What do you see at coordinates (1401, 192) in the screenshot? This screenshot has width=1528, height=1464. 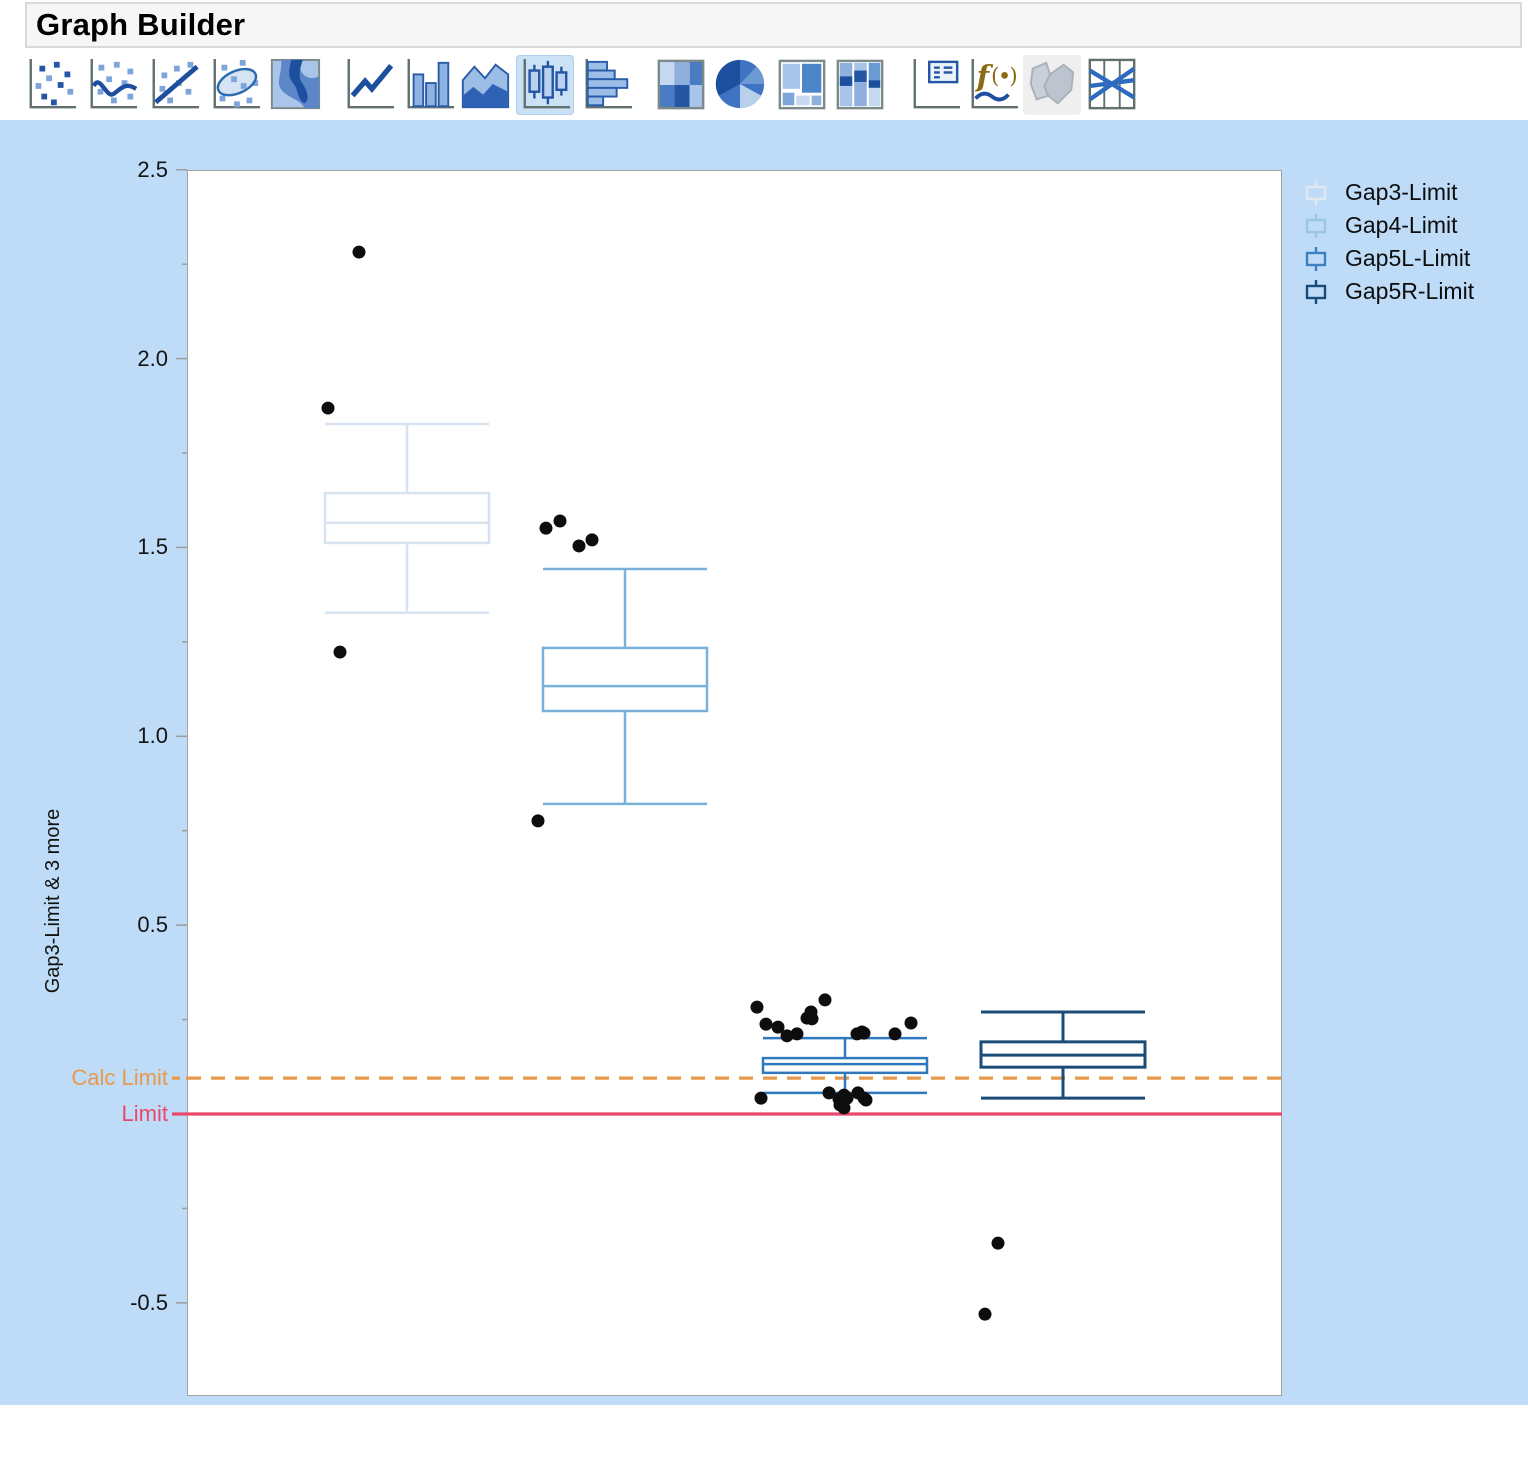 I see `legend-item-label: Gap3-Limit` at bounding box center [1401, 192].